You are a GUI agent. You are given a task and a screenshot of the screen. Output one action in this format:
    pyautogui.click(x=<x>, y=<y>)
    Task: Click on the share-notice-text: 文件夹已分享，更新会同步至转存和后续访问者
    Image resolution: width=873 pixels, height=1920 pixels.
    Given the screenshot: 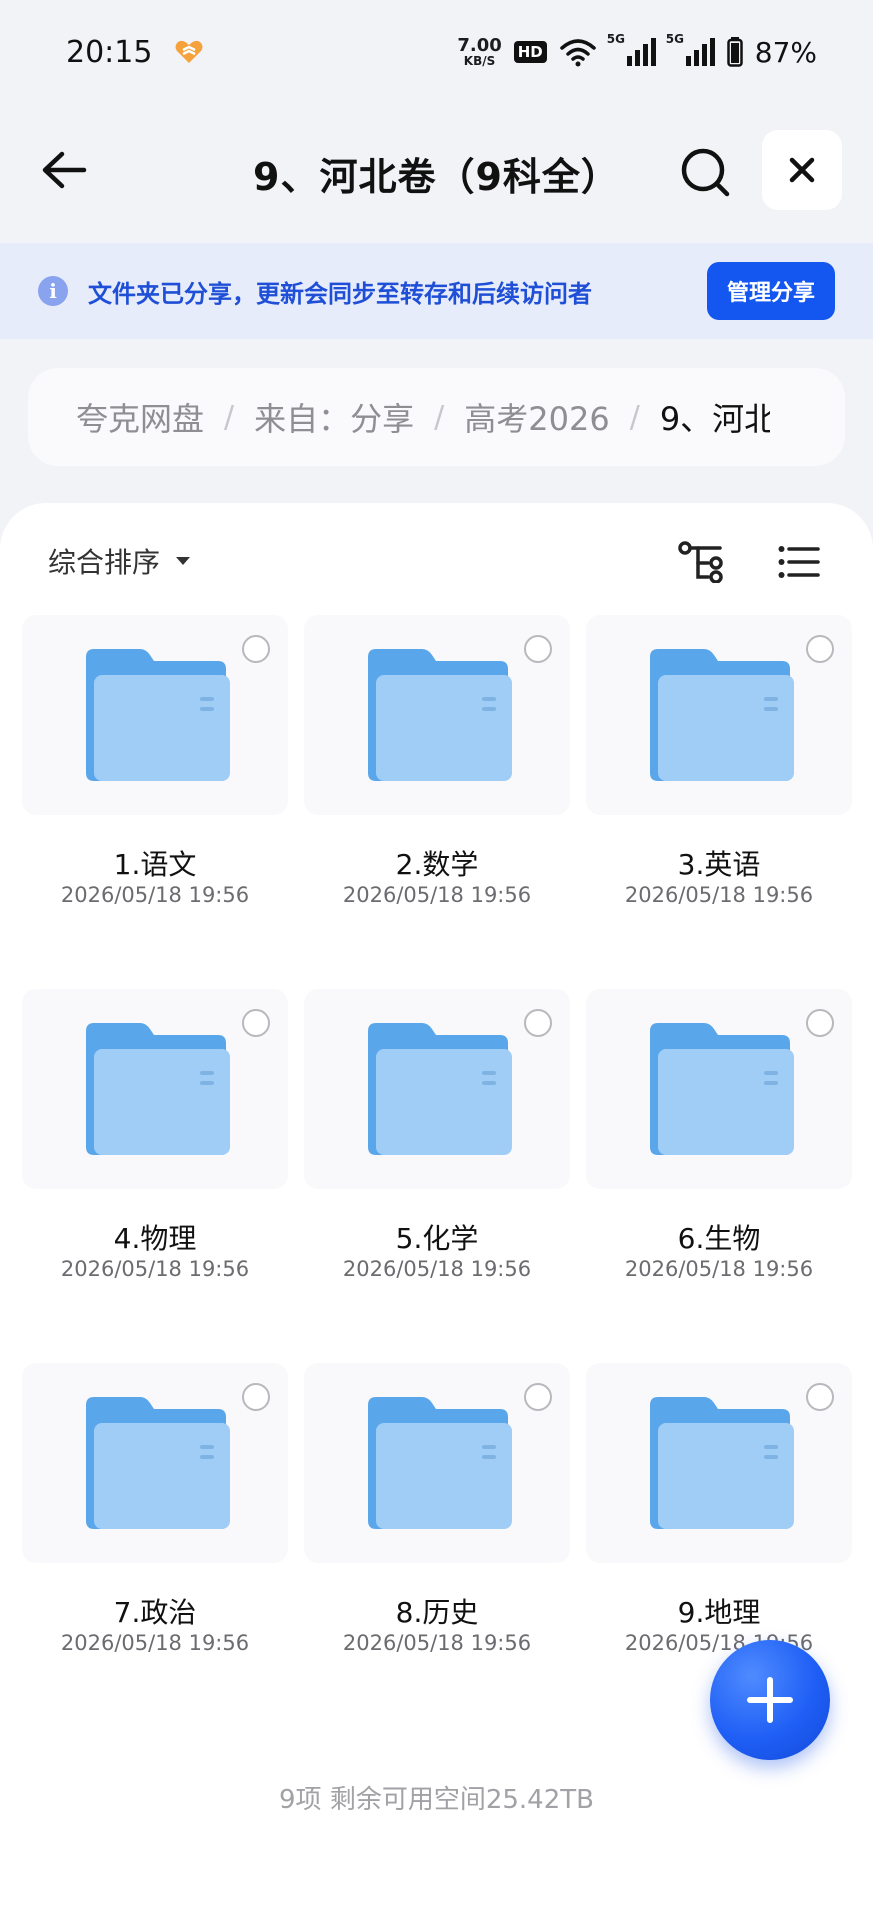 What is the action you would take?
    pyautogui.click(x=340, y=293)
    